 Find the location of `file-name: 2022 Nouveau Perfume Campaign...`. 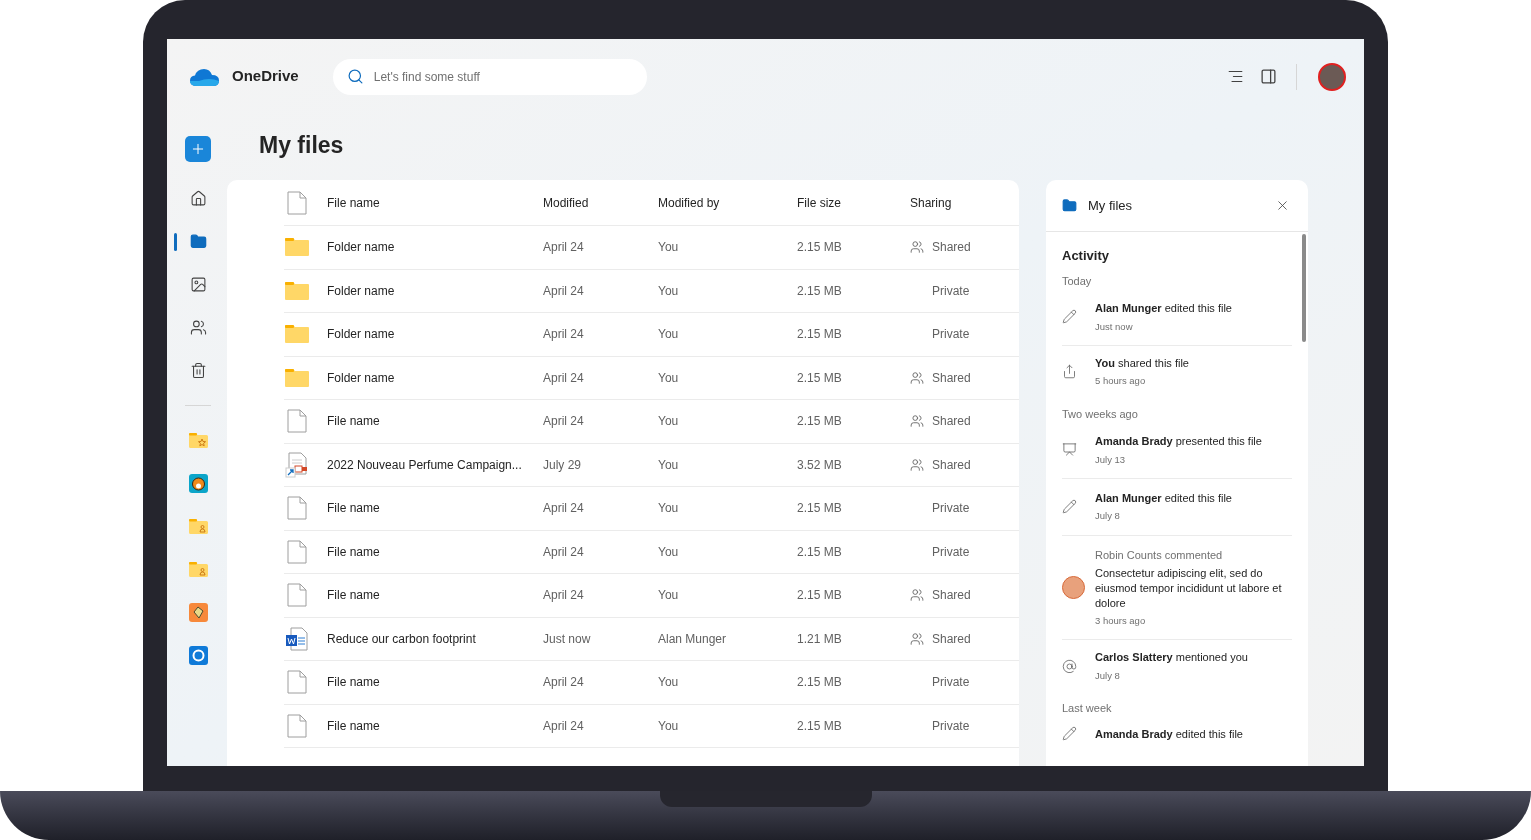

file-name: 2022 Nouveau Perfume Campaign... is located at coordinates (425, 465).